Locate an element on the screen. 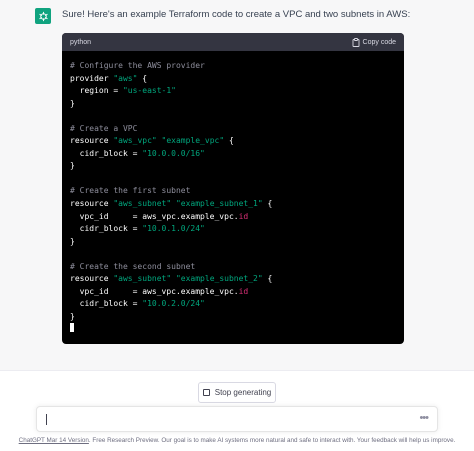  code-line: # Create the first subnet is located at coordinates (233, 191).